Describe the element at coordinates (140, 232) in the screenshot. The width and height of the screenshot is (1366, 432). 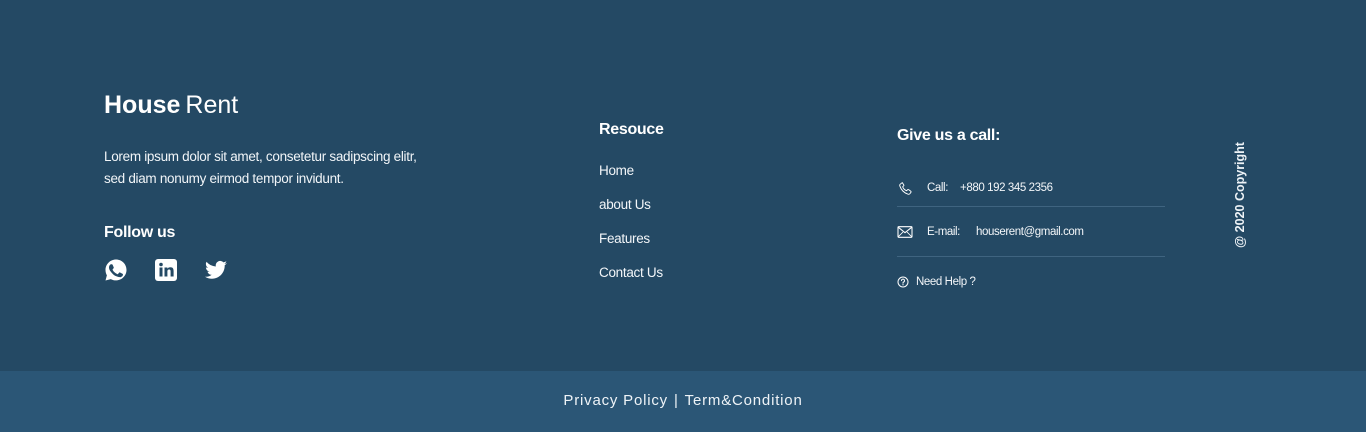
I see `follow-us-title: Follow us` at that location.